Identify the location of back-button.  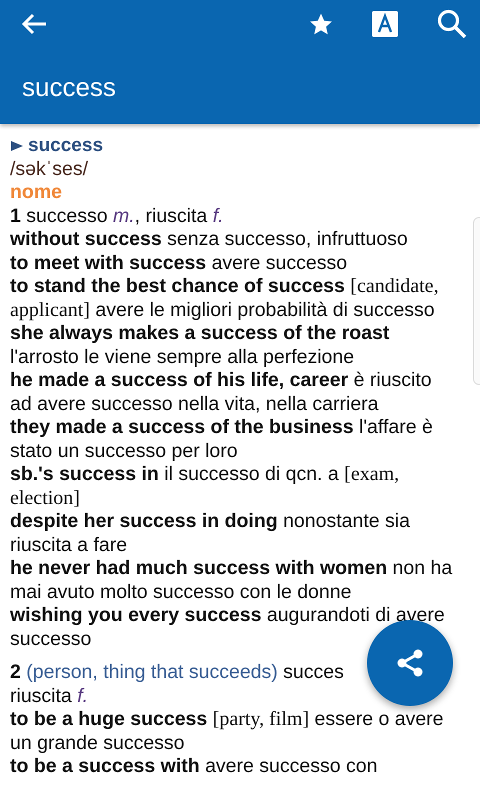
(34, 24).